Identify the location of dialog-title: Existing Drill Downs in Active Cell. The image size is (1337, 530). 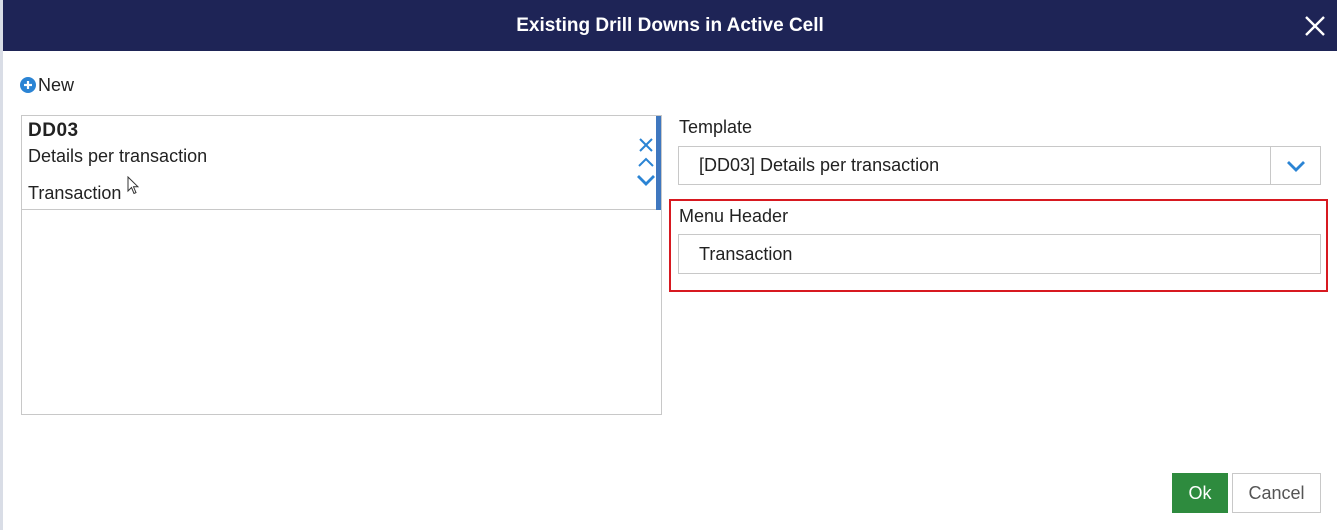
(670, 25).